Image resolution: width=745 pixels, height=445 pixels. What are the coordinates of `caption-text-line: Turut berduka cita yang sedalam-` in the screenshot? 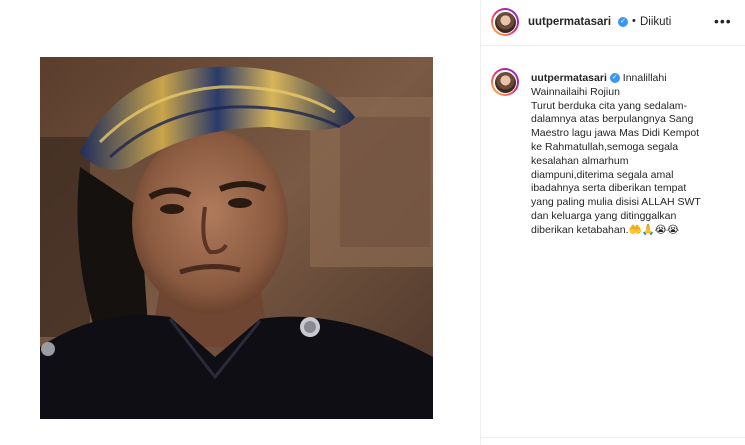 It's located at (609, 105).